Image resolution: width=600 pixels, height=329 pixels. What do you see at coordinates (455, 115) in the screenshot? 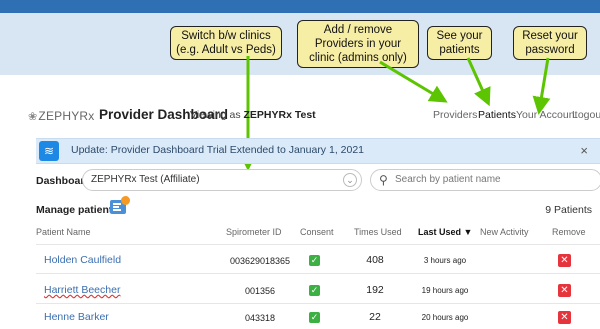
I see `nav-providers: Providers` at bounding box center [455, 115].